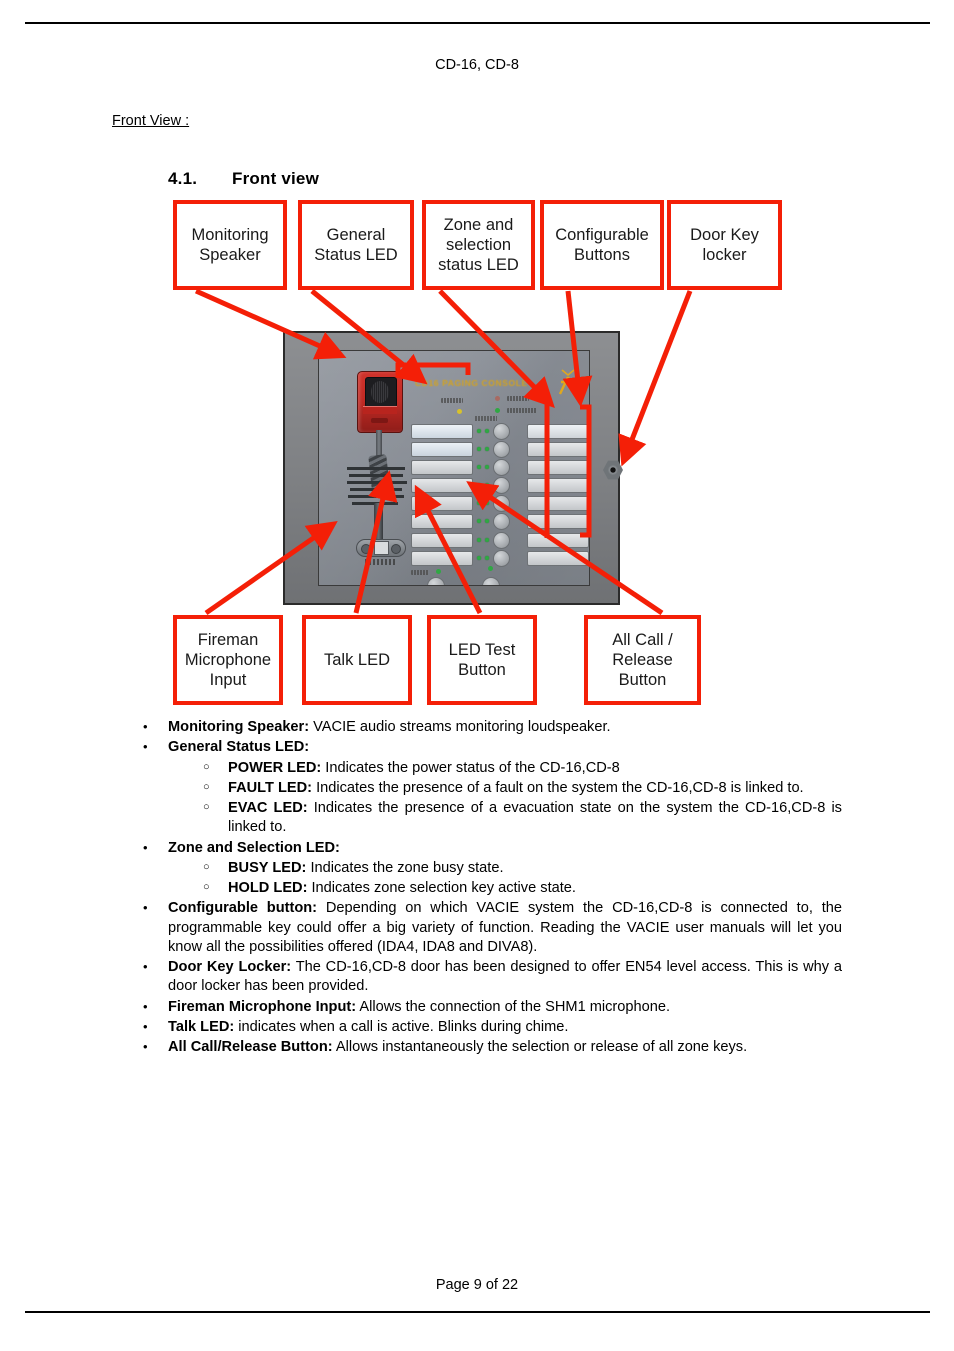 The image size is (954, 1351). I want to click on callout-configurable-buttons: Configurable Buttons, so click(602, 245).